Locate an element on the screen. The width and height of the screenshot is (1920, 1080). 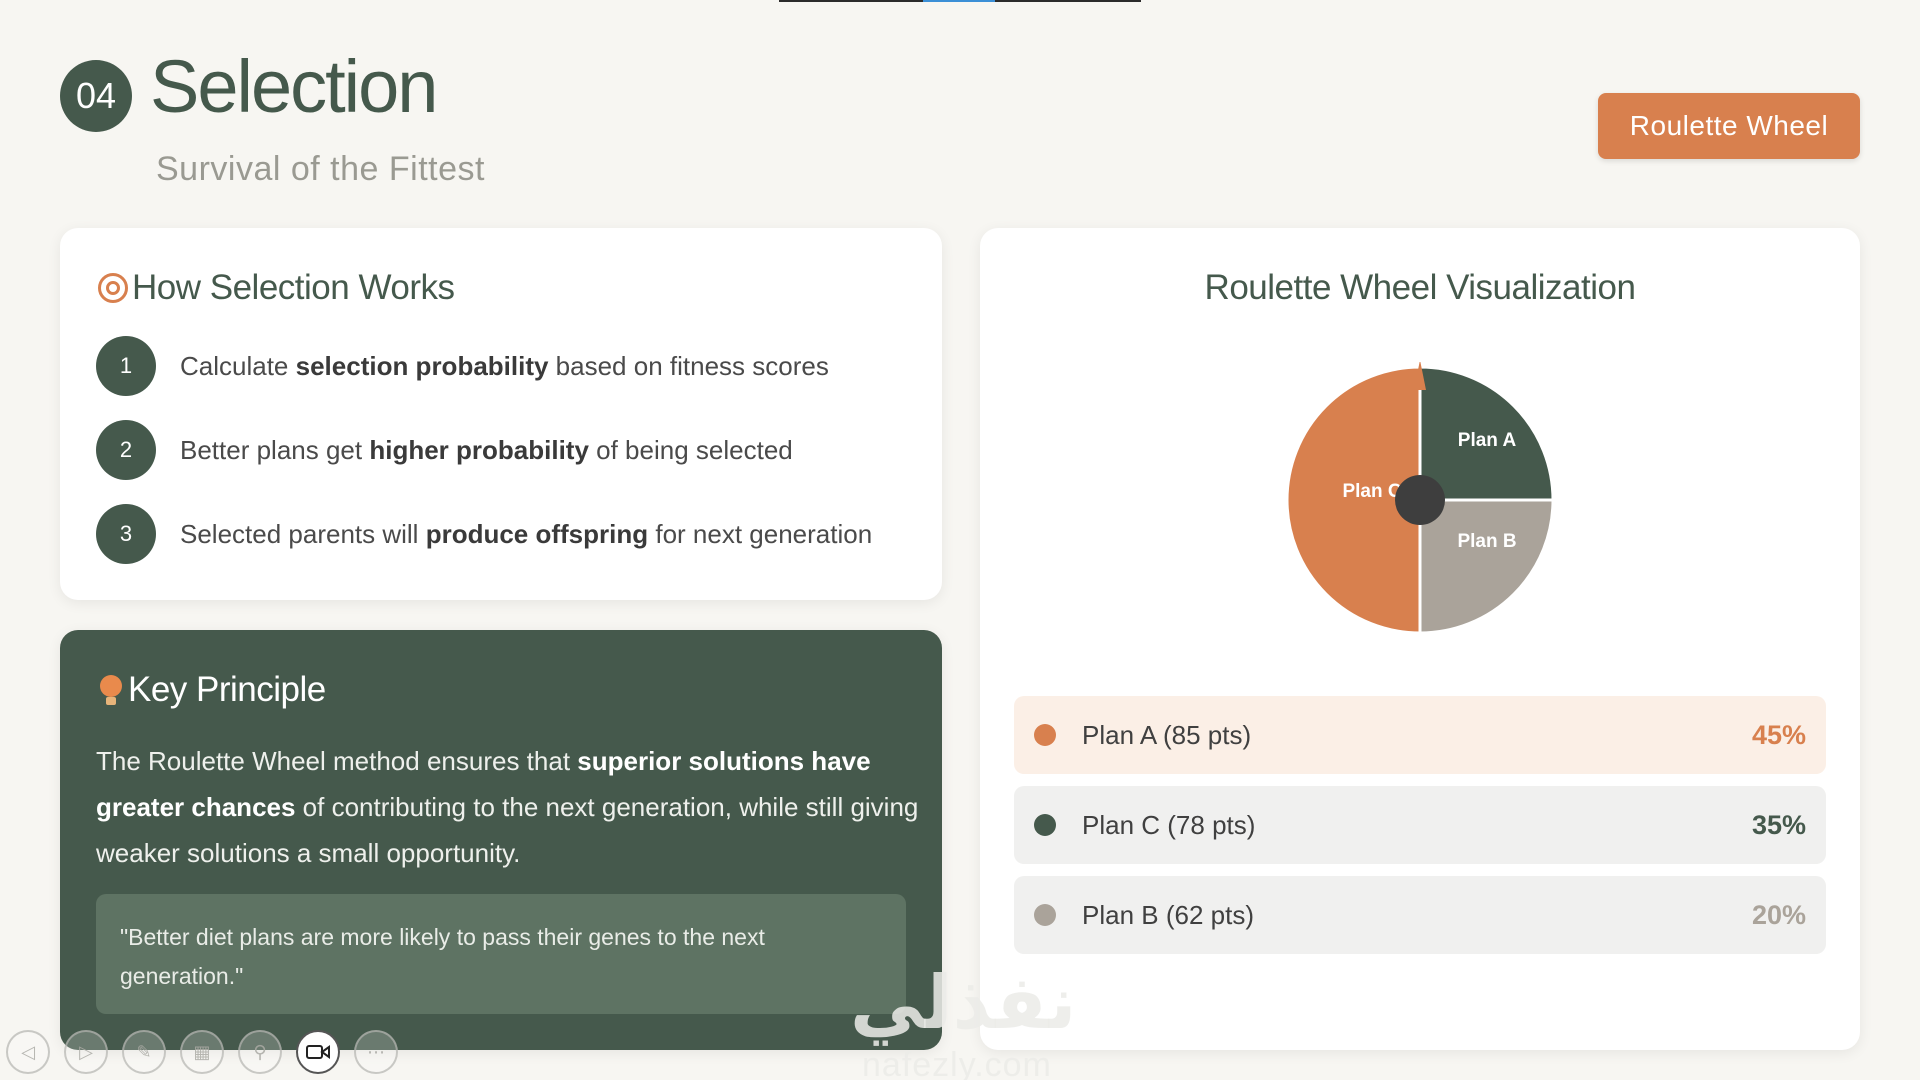
visualization-title: Roulette Wheel Visualization is located at coordinates (1420, 287).